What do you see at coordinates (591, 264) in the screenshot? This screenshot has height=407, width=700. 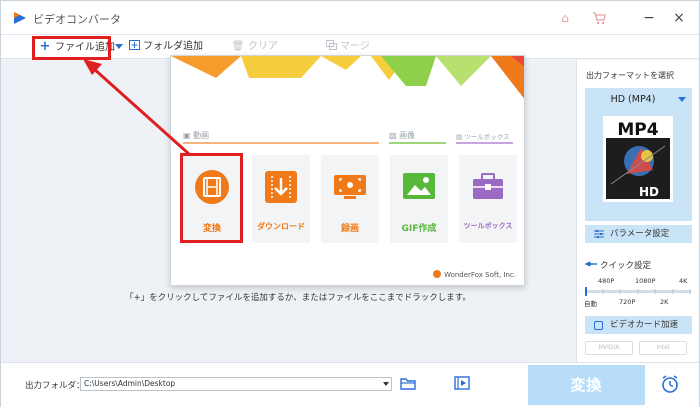 I see `quick-slider-icon` at bounding box center [591, 264].